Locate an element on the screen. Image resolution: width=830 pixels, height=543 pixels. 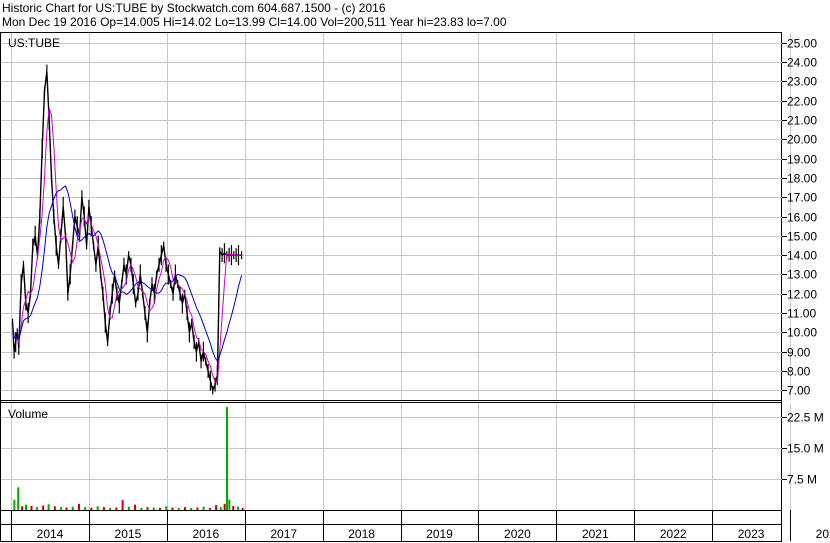
volume-y-axis: 22.5 M 15.0 M 7.5 M is located at coordinates (803, 449).